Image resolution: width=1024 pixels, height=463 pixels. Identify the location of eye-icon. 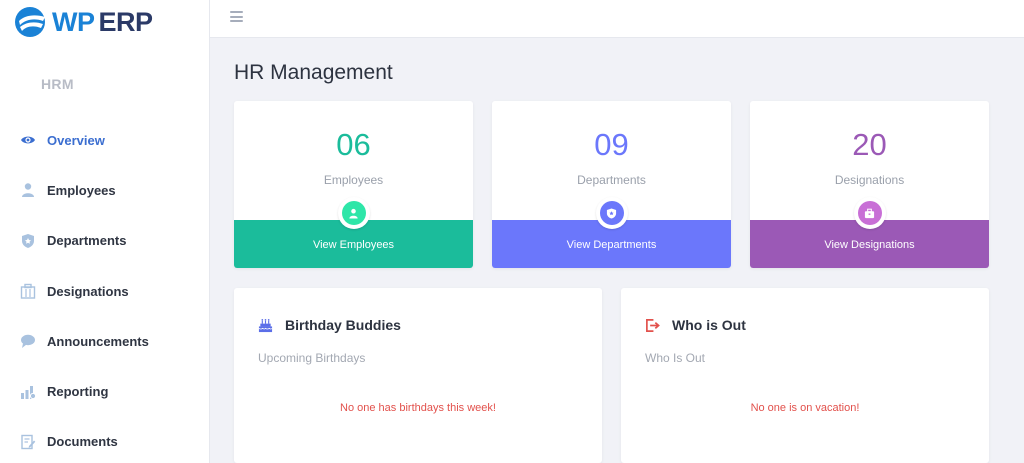
(28, 140).